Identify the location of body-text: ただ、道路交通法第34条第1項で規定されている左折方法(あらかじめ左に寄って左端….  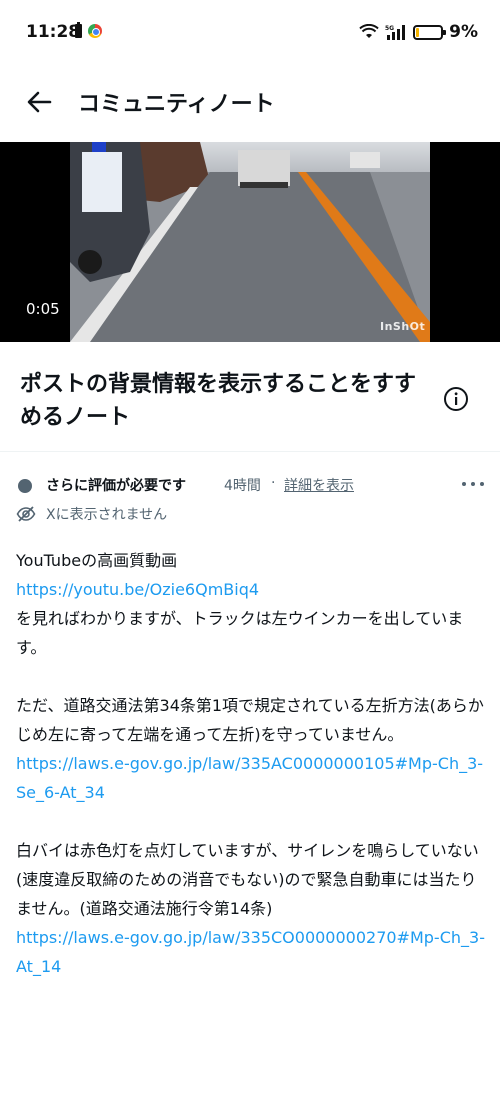
(250, 720).